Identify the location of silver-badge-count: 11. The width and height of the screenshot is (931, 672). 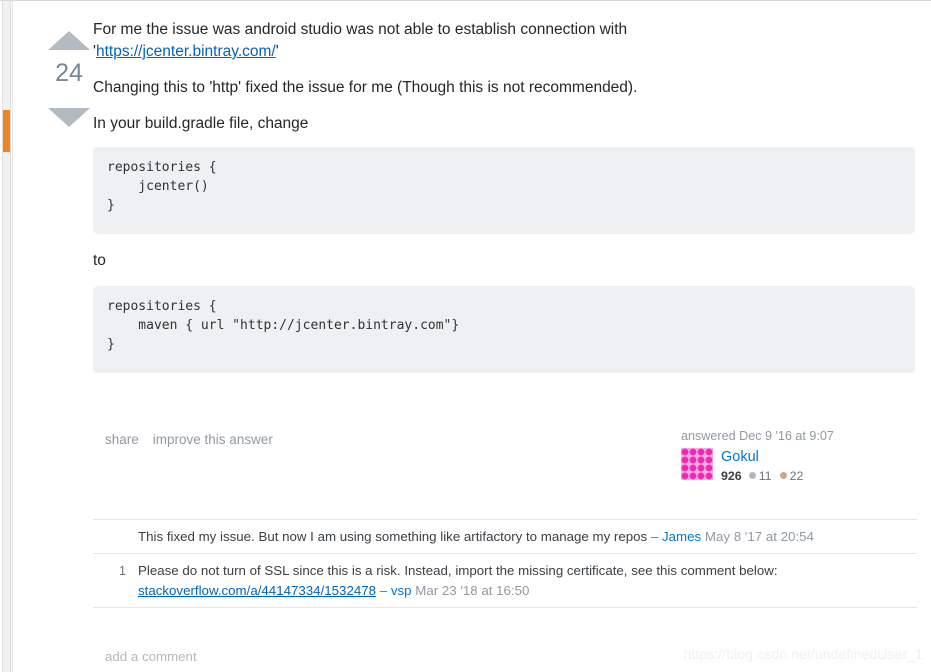
(765, 475).